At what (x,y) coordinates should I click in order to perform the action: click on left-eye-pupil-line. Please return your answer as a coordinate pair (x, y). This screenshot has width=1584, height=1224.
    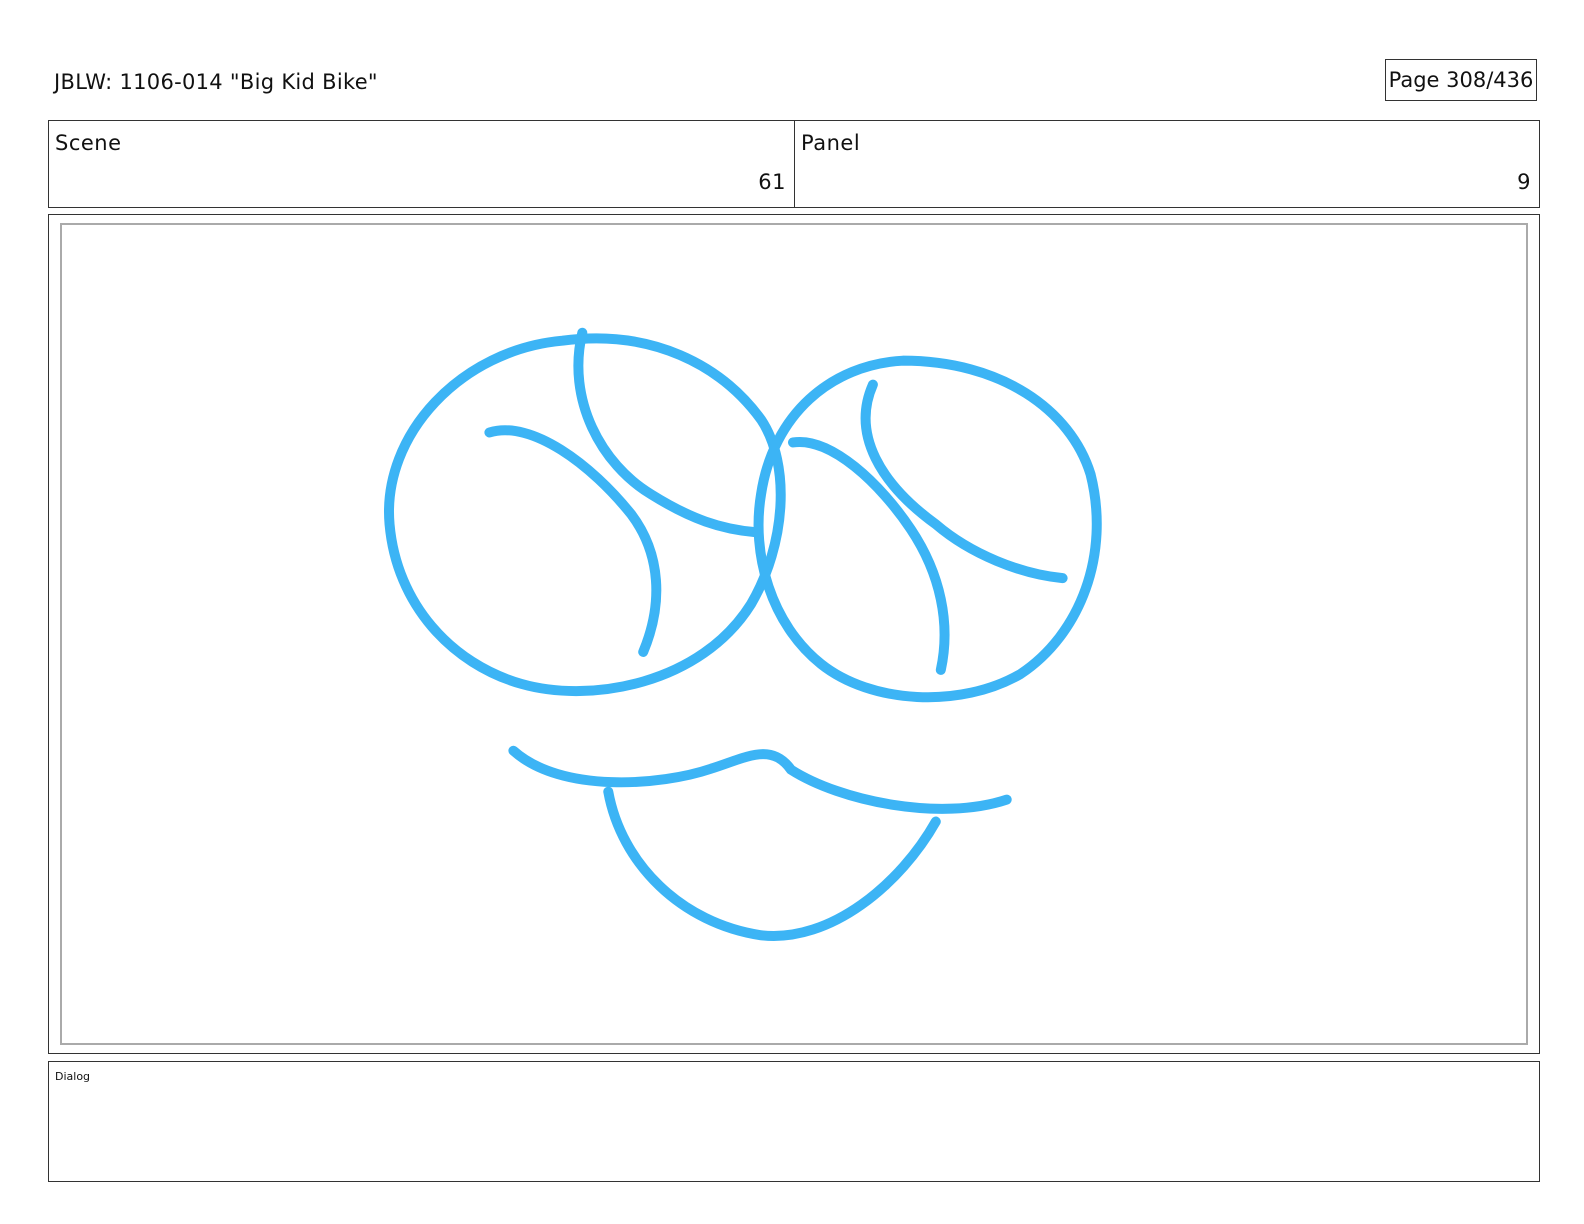
    Looking at the image, I should click on (573, 541).